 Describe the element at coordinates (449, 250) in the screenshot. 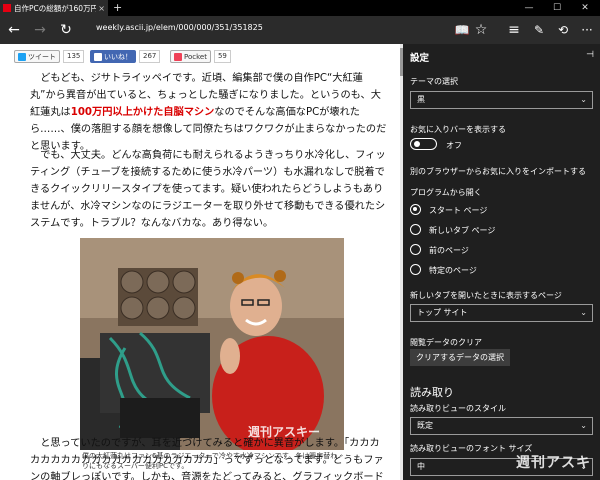

I see `radio-previous-page-label: 前のページ` at that location.